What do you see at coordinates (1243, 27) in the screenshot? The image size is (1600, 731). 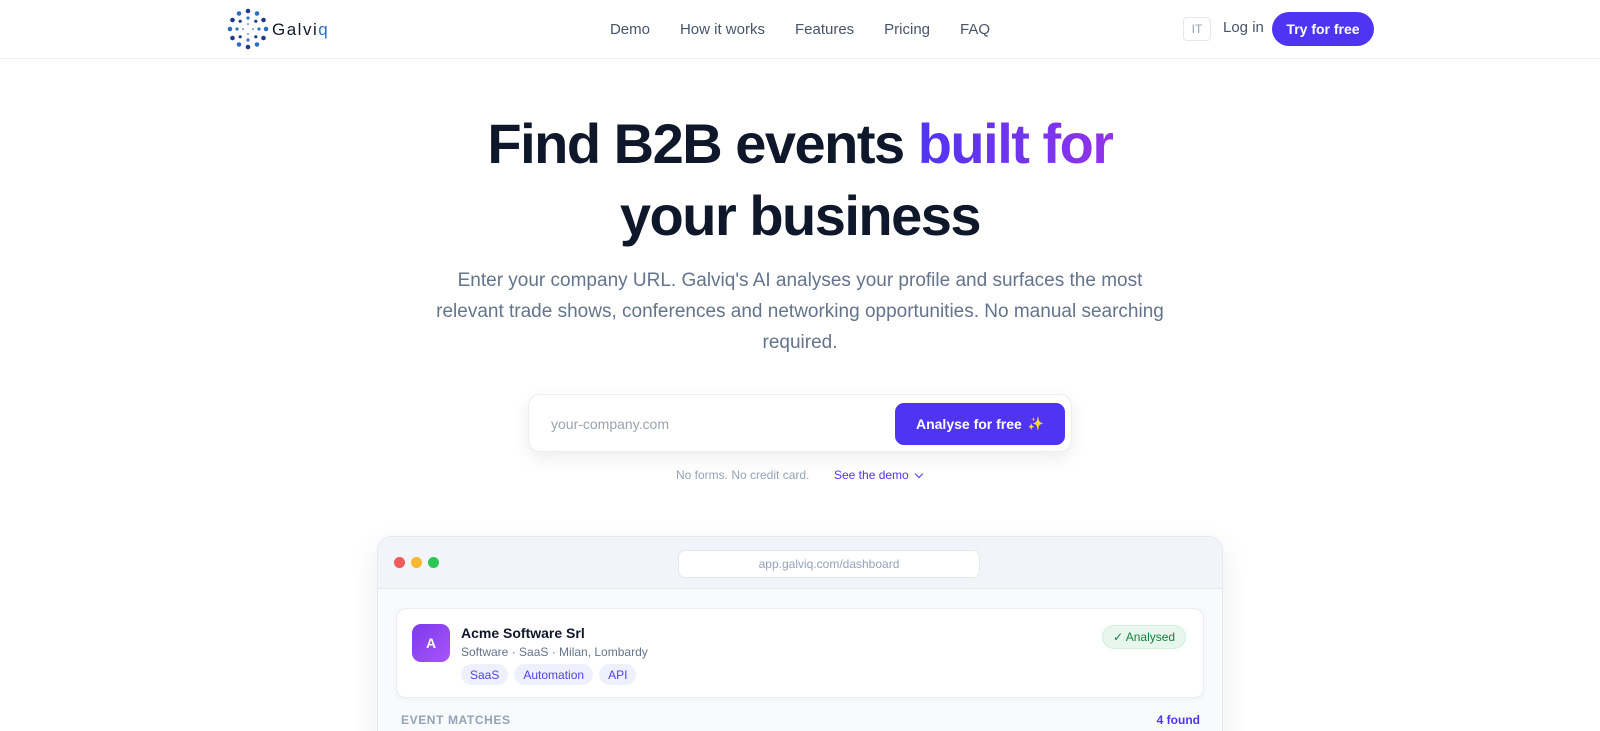 I see `login-link: Log in` at bounding box center [1243, 27].